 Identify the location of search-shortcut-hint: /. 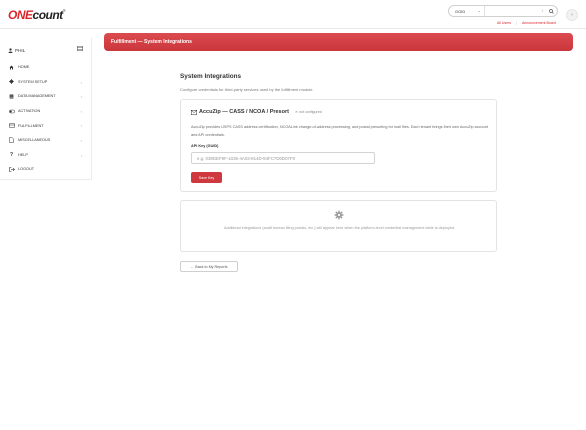
(542, 10).